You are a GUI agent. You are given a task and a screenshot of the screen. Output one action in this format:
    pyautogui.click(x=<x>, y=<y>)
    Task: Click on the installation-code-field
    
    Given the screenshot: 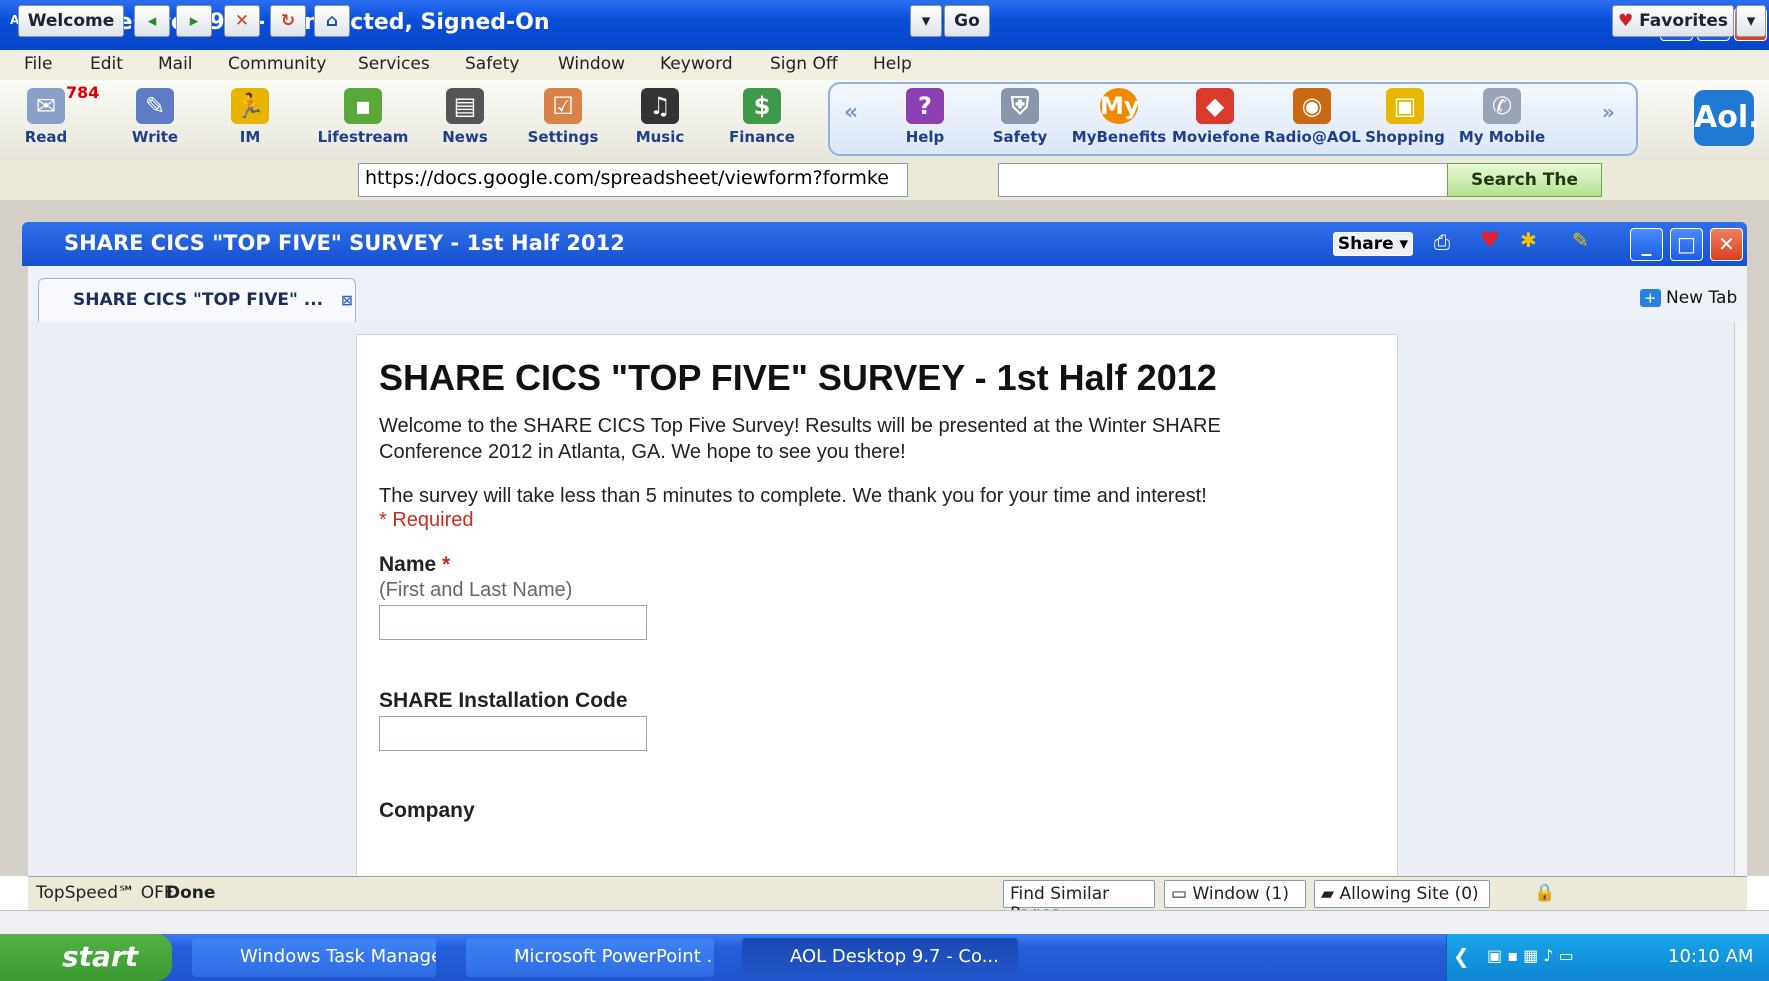 What is the action you would take?
    pyautogui.click(x=513, y=733)
    